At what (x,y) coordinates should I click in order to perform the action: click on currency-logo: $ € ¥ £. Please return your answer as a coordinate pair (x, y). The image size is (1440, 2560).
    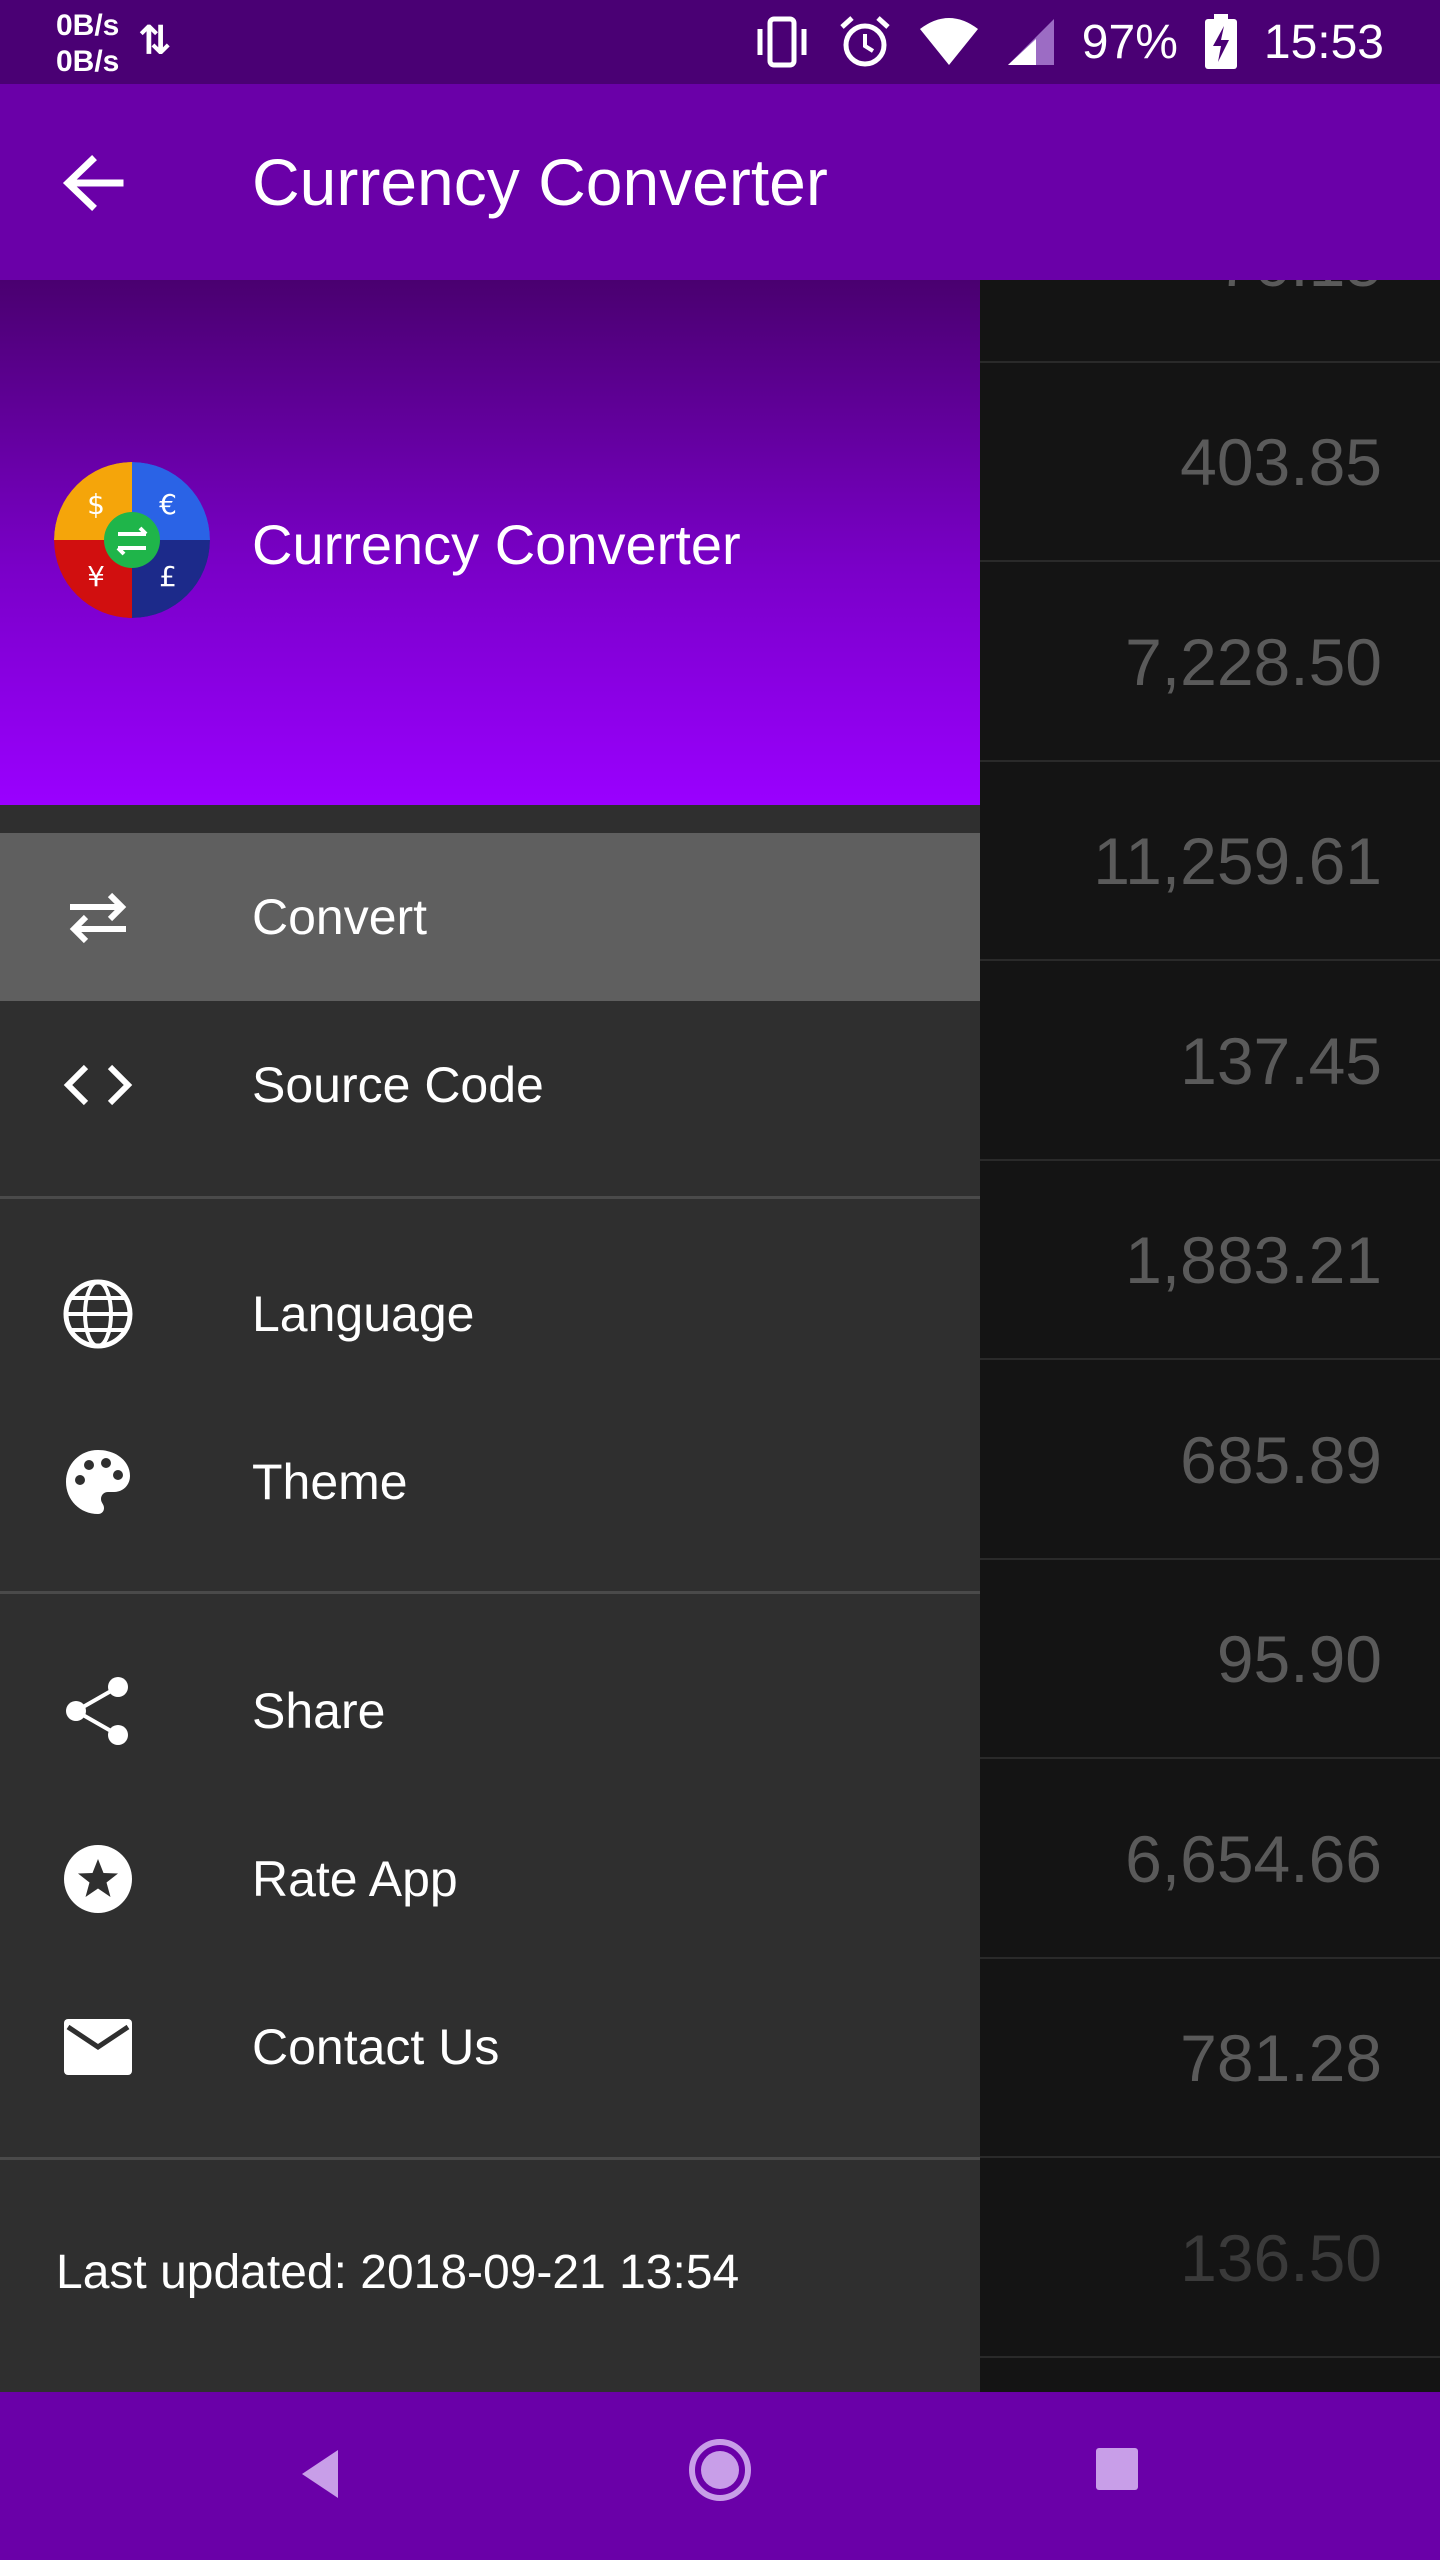
    Looking at the image, I should click on (132, 540).